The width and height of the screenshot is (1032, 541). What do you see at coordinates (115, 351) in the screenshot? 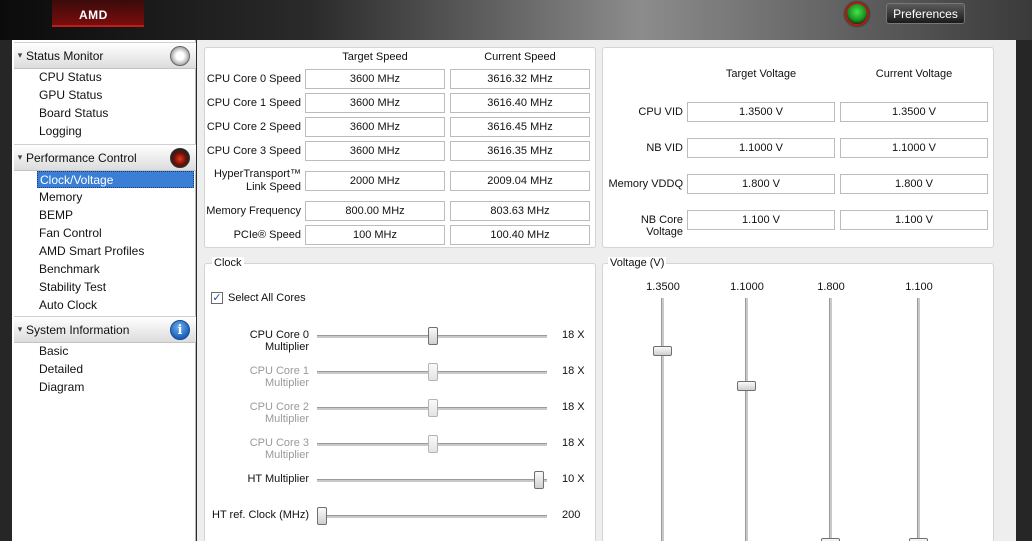
I see `sidebar-item-basic: Basic` at bounding box center [115, 351].